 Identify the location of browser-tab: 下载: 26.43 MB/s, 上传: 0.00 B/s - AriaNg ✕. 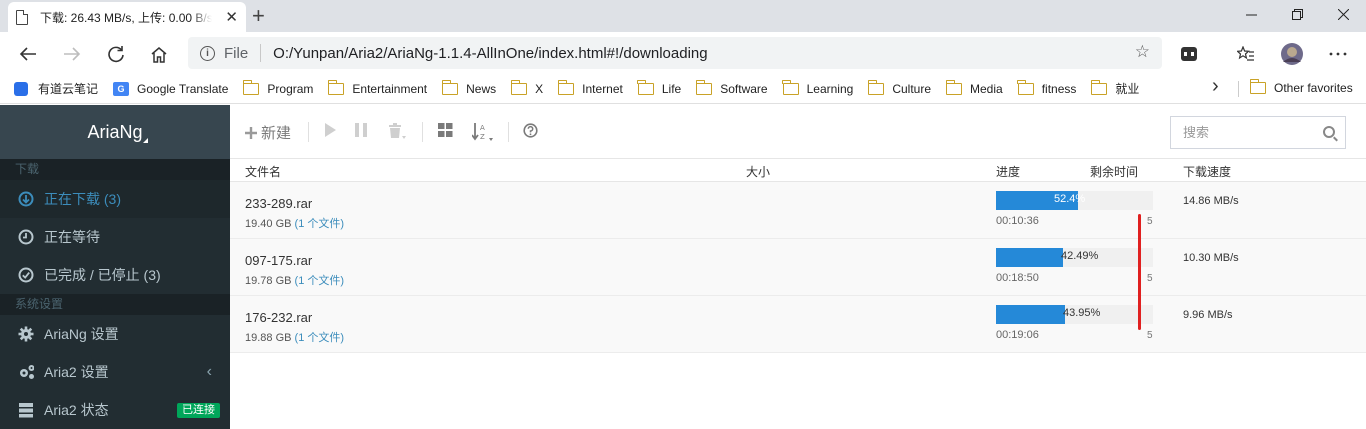
(127, 17).